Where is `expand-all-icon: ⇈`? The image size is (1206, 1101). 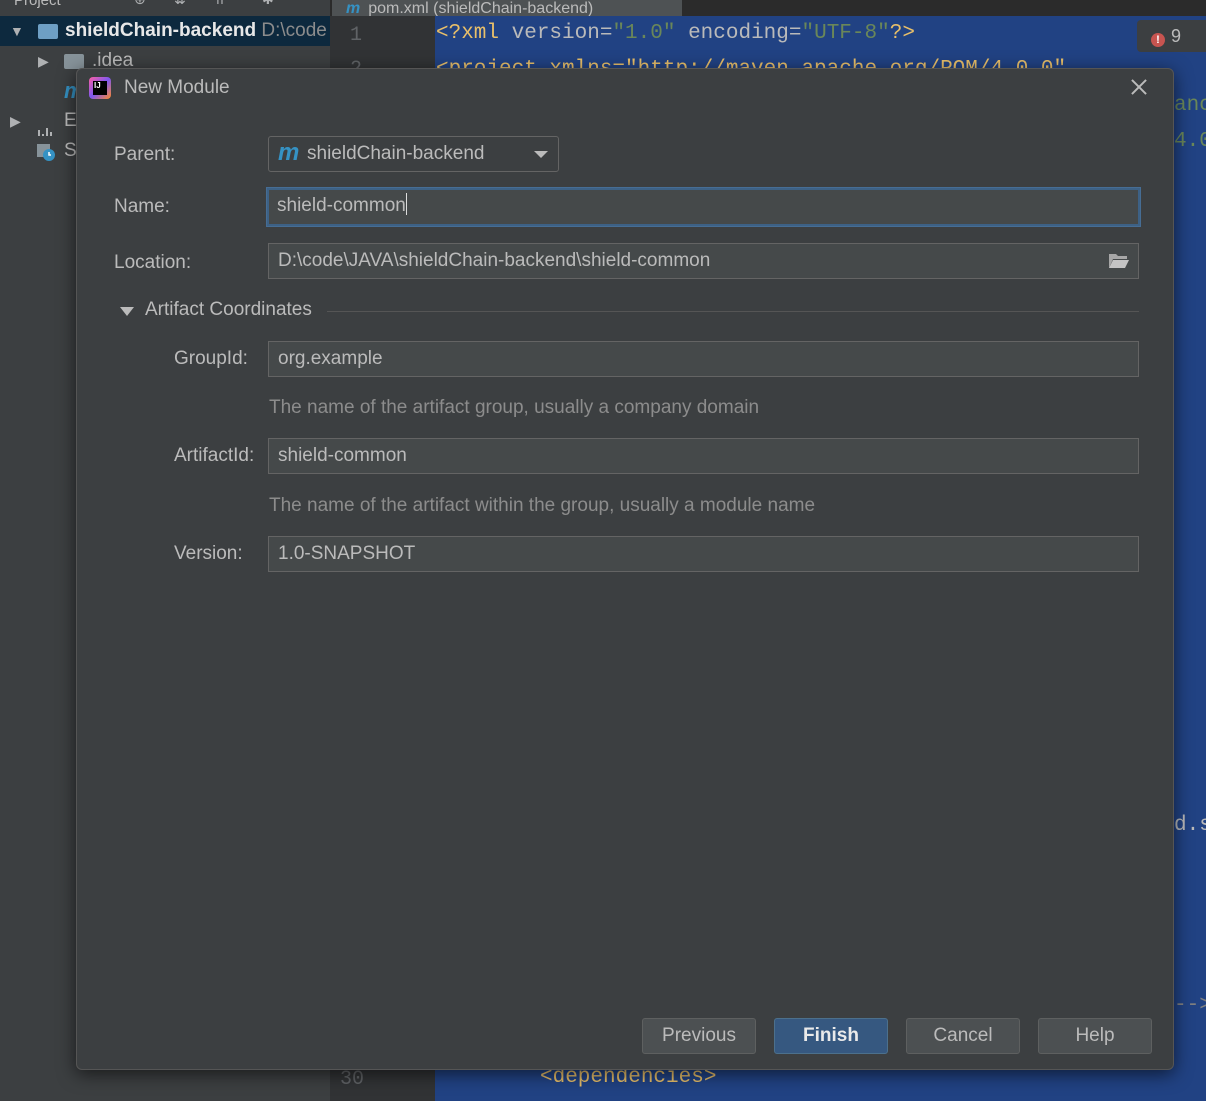 expand-all-icon: ⇈ is located at coordinates (222, 3).